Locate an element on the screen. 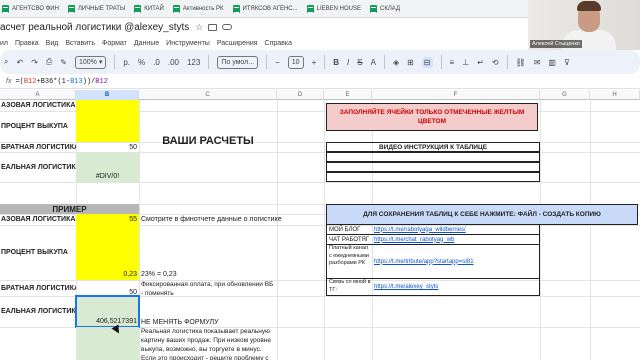 Image resolution: width=640 pixels, height=360 pixels. cell-b-return-logistics-example: 50 is located at coordinates (107, 288).